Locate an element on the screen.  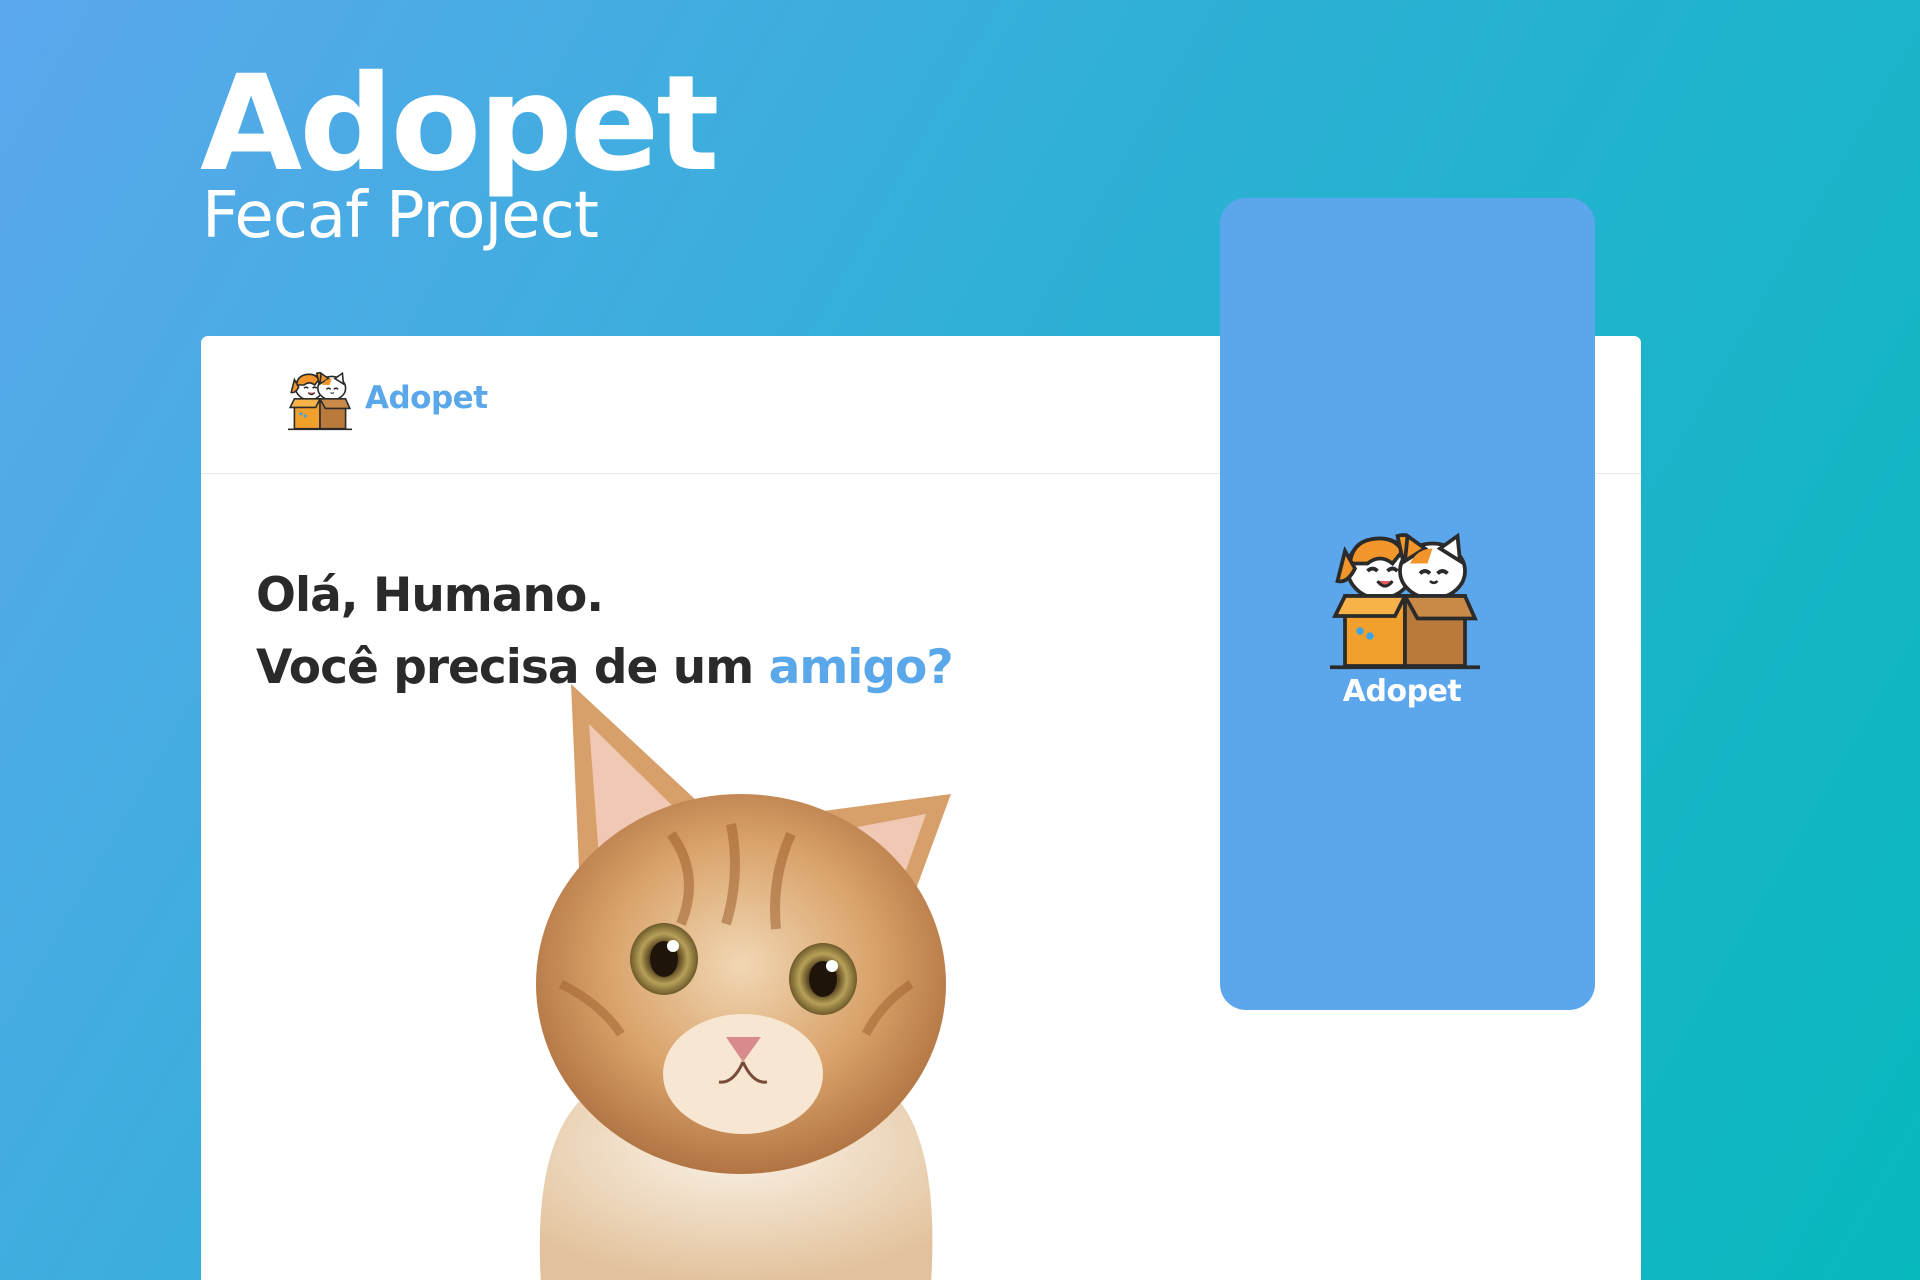
headline-line1: Olá, Humano. is located at coordinates (430, 595).